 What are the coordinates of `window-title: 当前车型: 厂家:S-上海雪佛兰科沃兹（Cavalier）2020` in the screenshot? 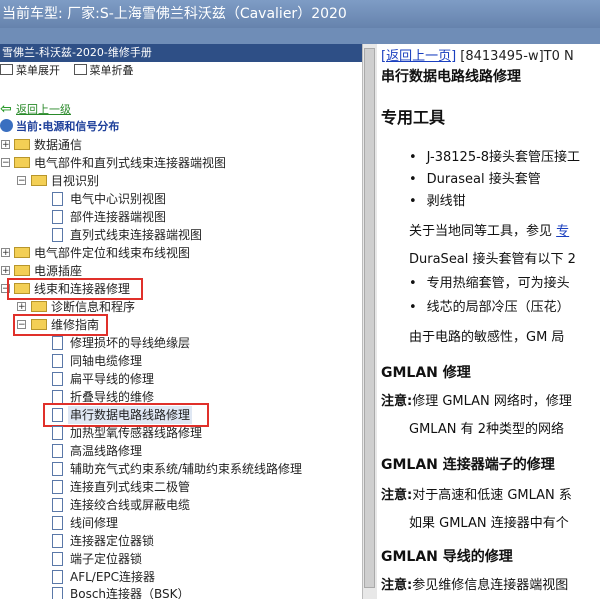 It's located at (300, 14).